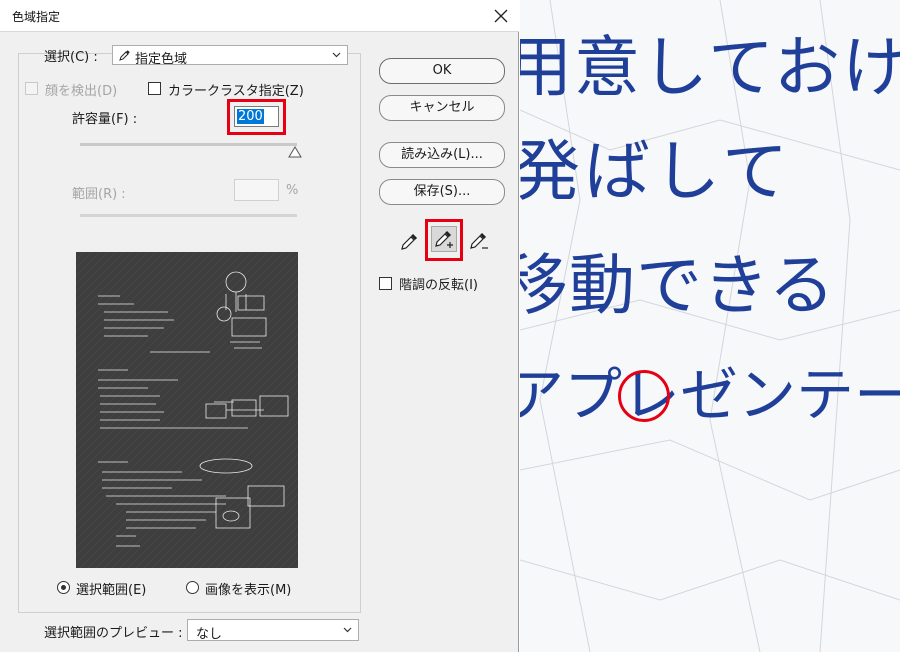 Image resolution: width=900 pixels, height=652 pixels. I want to click on cancel-button: キャンセル, so click(442, 108).